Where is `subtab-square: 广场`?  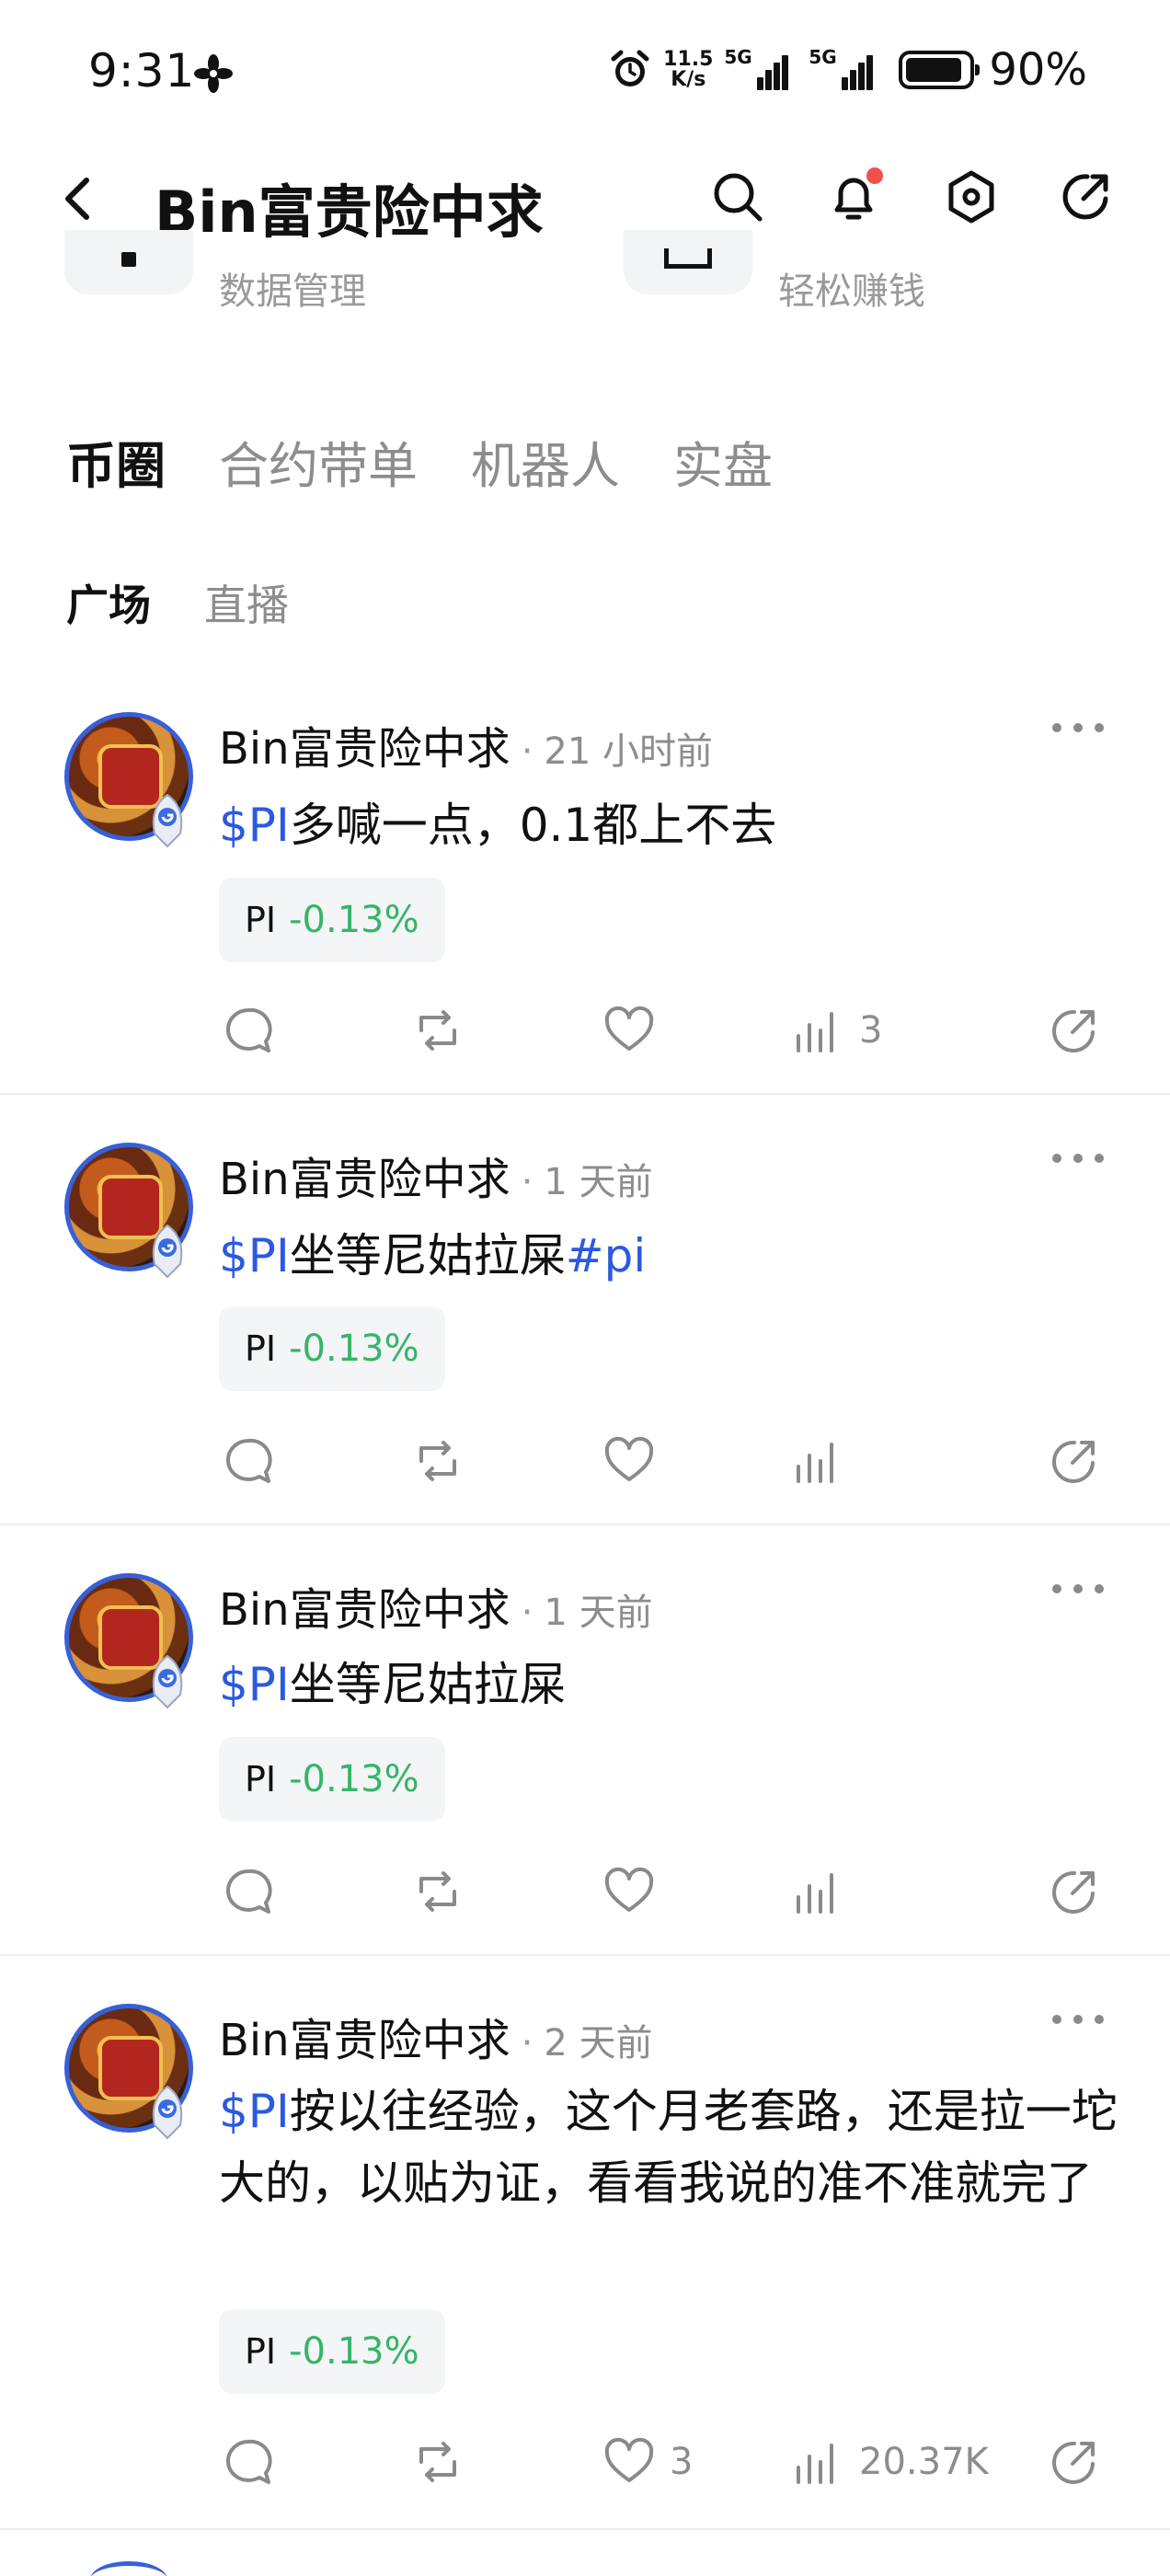
subtab-square: 广场 is located at coordinates (108, 602).